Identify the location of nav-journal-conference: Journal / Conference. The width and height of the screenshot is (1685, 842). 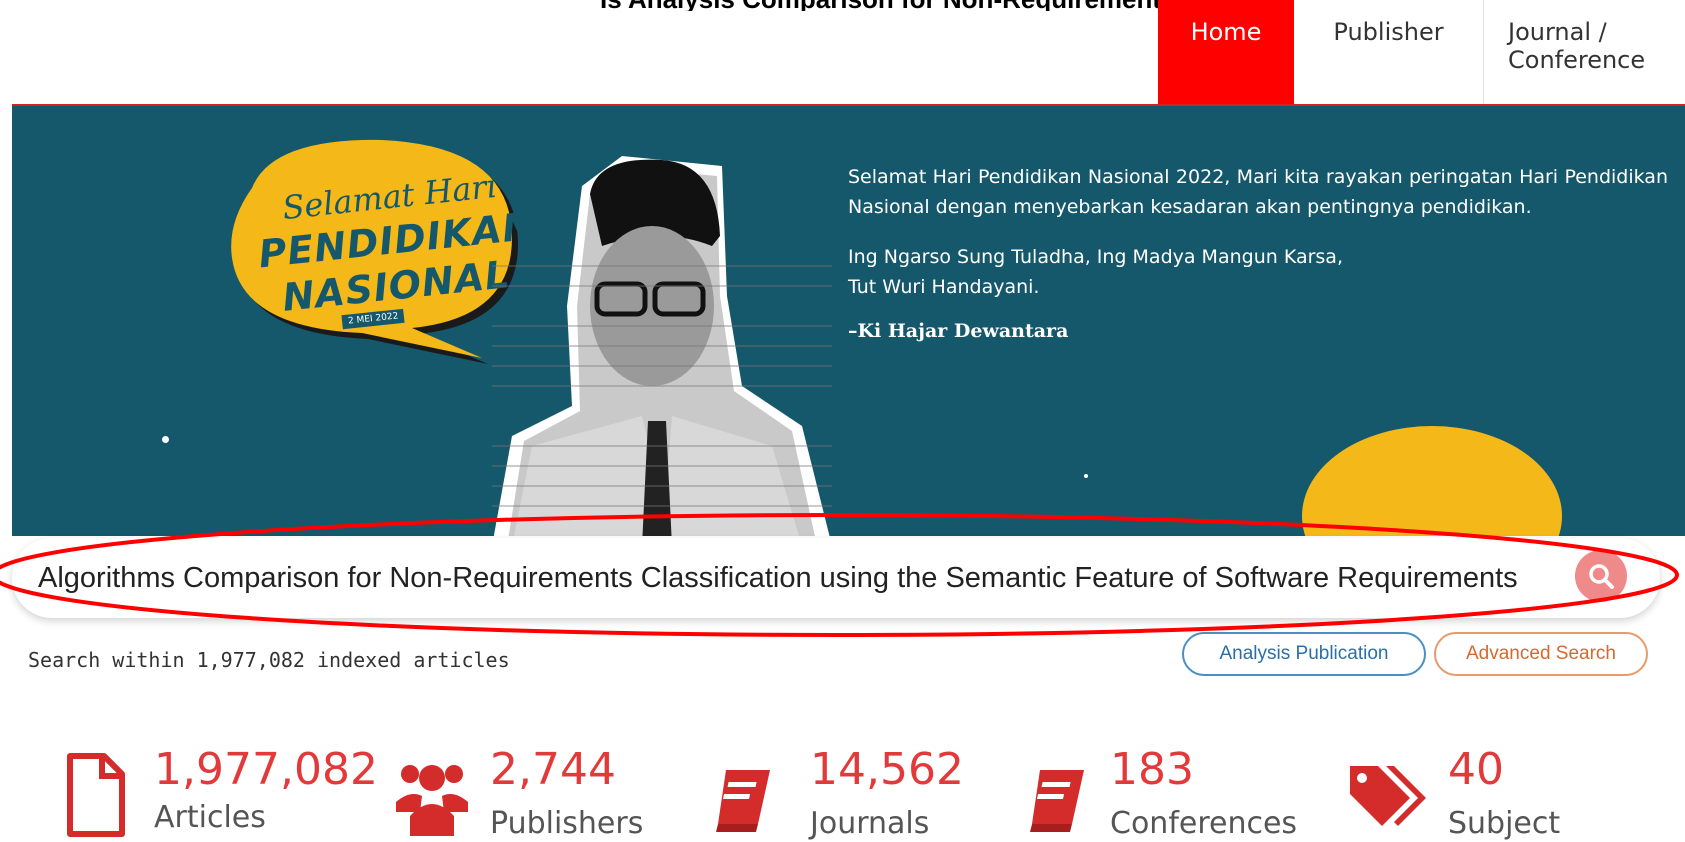
(1584, 52).